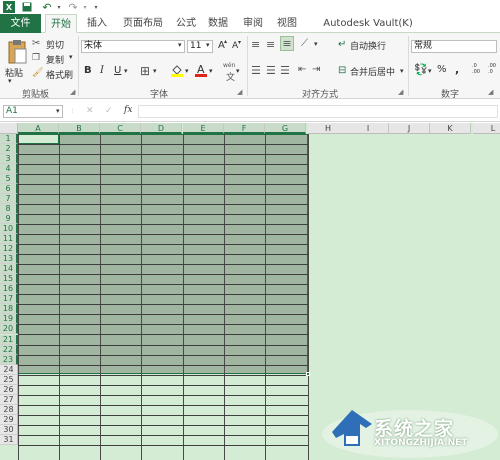  What do you see at coordinates (9, 179) in the screenshot?
I see `row-header-5: 5` at bounding box center [9, 179].